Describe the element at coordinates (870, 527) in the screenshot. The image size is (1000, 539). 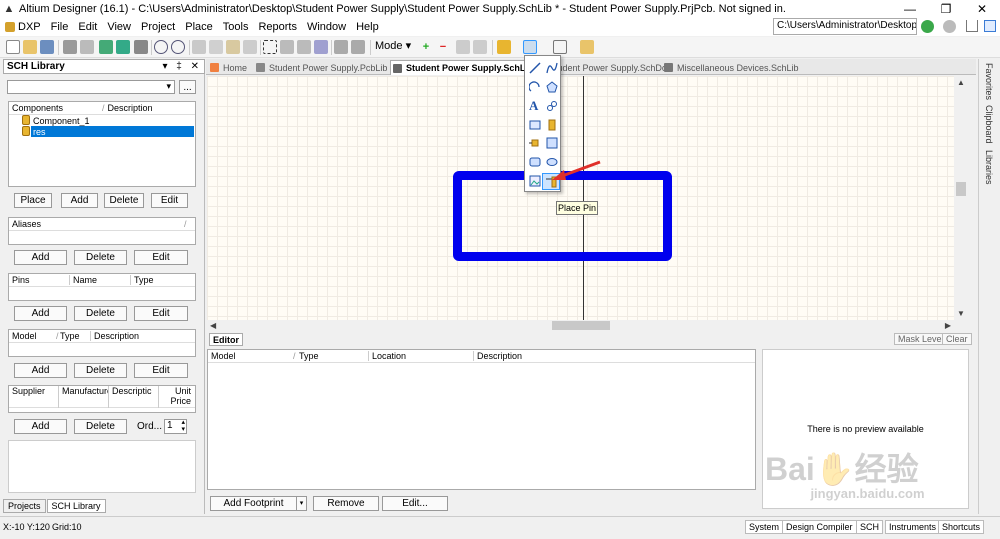
I see `sch-button: SCH` at that location.